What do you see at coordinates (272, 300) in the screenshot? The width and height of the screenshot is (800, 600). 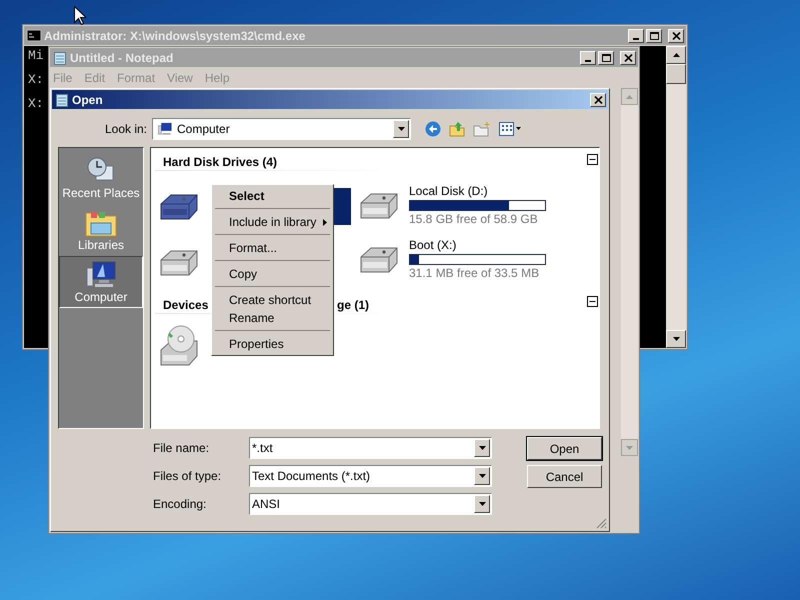 I see `menu-item: Create shortcut` at bounding box center [272, 300].